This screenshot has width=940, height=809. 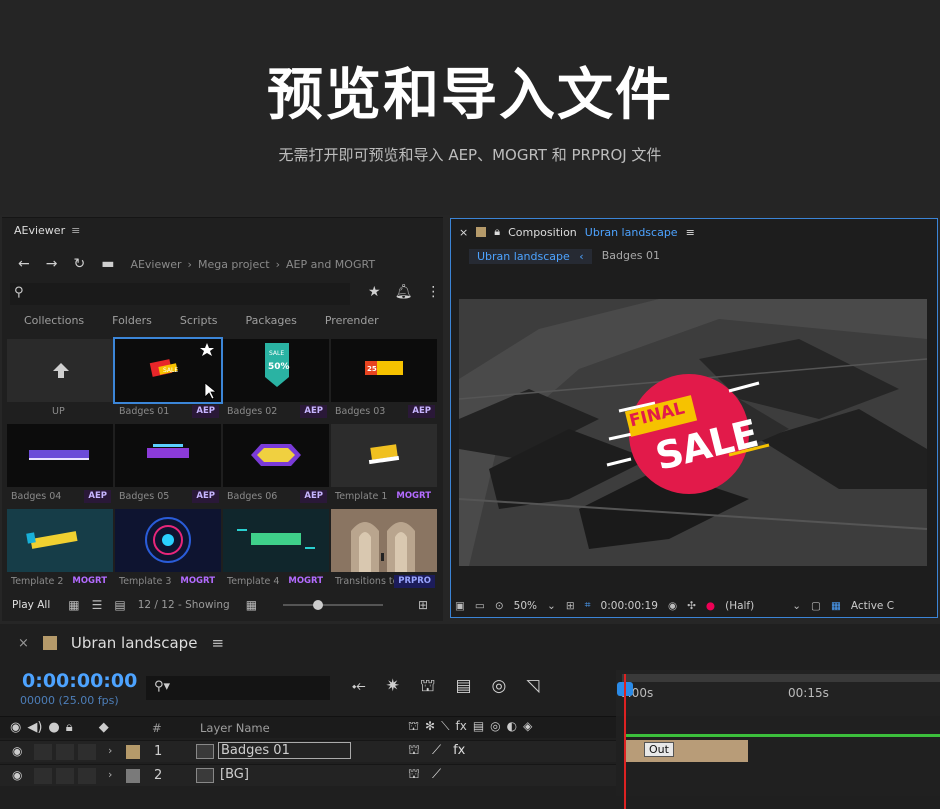 I want to click on transparency-grid-icon: ▦, so click(x=836, y=606).